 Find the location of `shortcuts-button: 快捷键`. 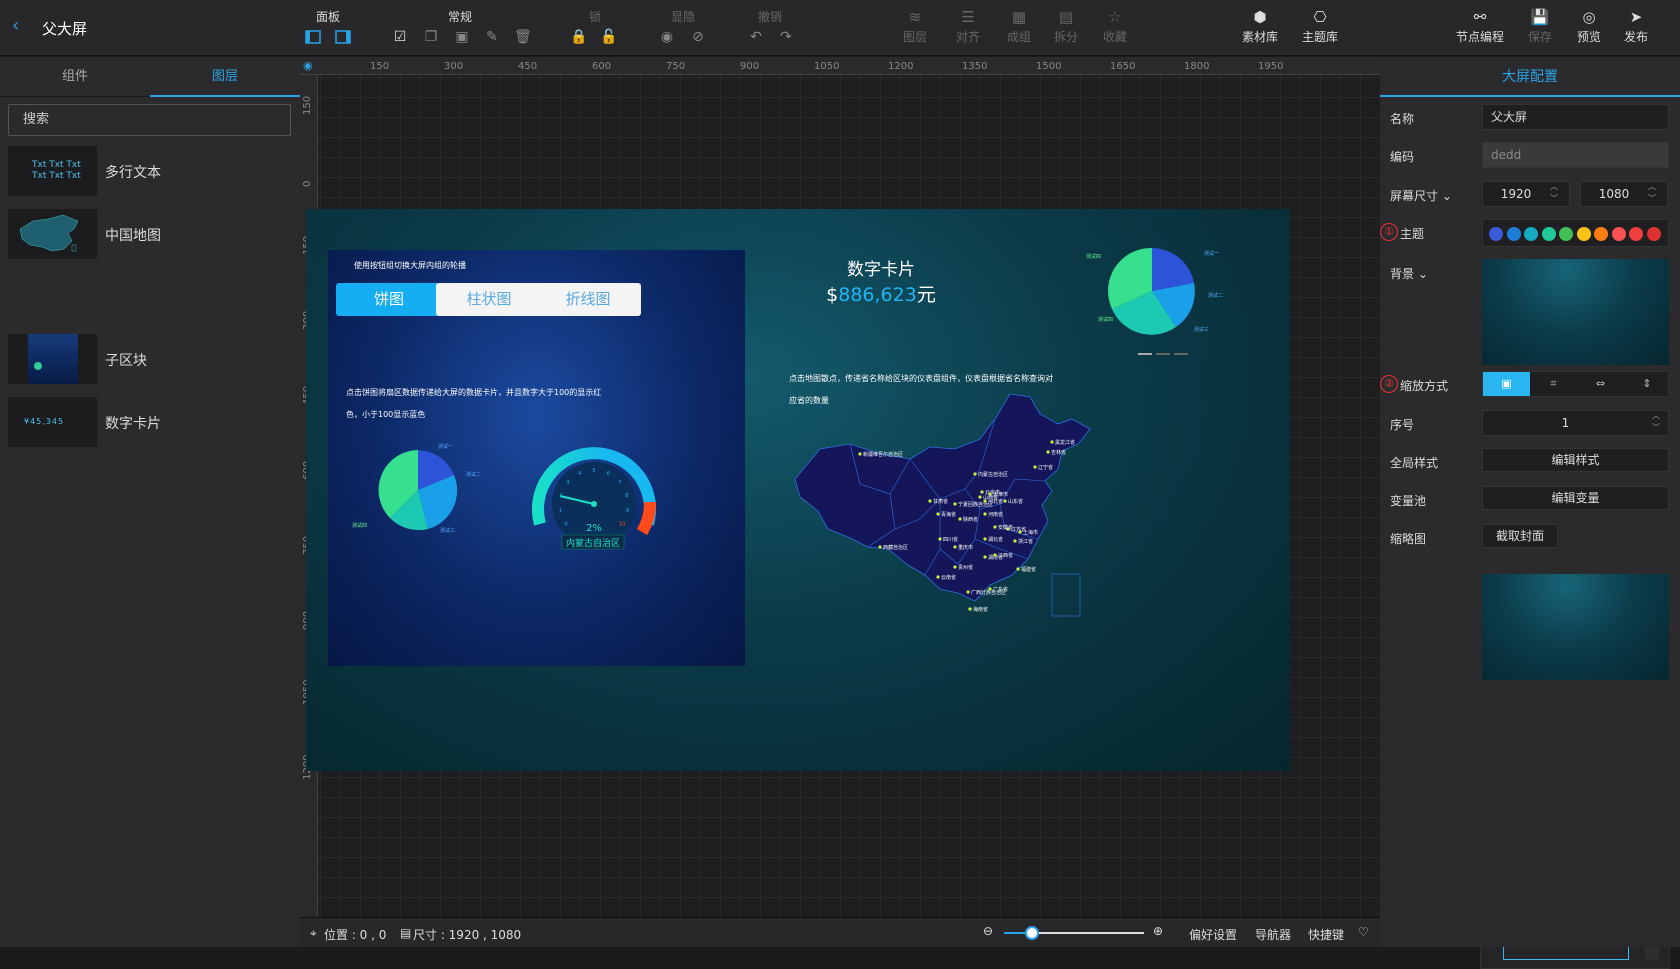

shortcuts-button: 快捷键 is located at coordinates (1326, 934).